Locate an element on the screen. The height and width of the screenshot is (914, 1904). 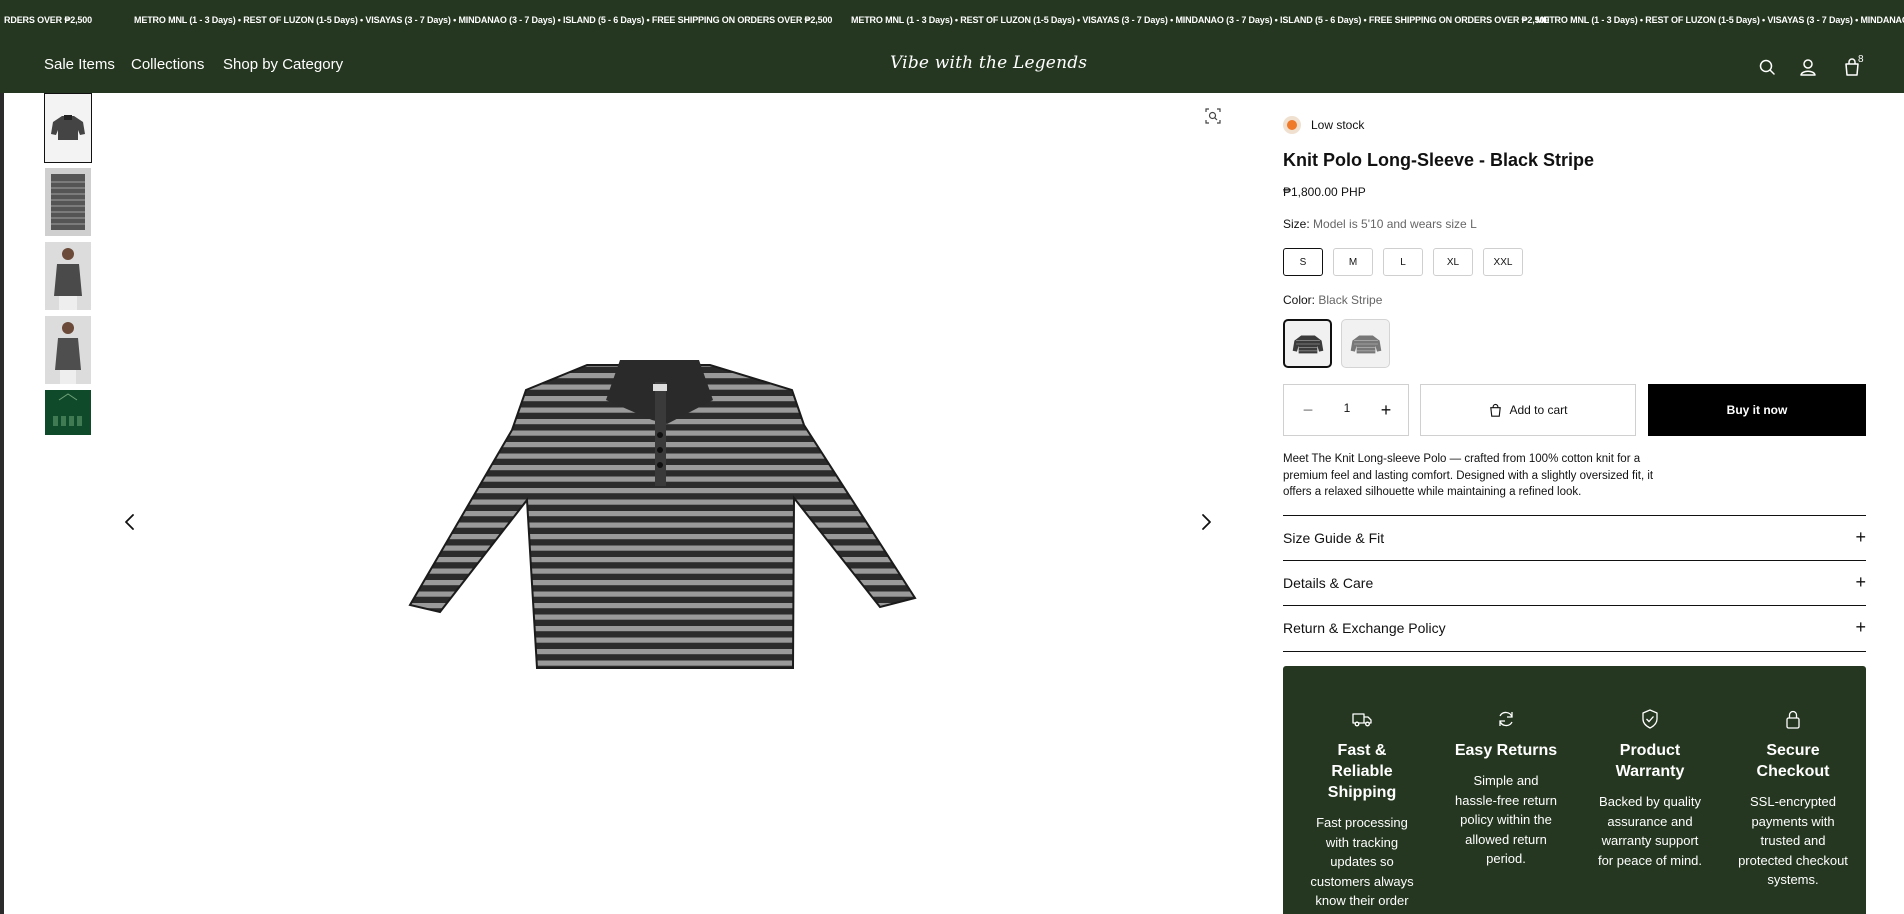
size-label: Size: is located at coordinates (1296, 224).